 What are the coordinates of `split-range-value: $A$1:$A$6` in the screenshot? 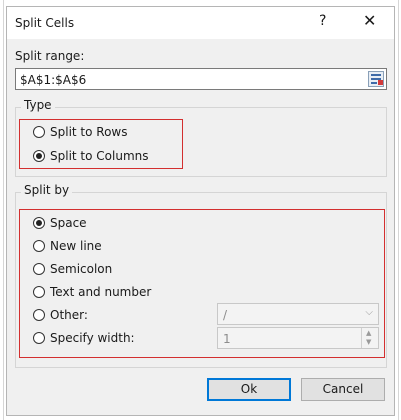 It's located at (53, 80).